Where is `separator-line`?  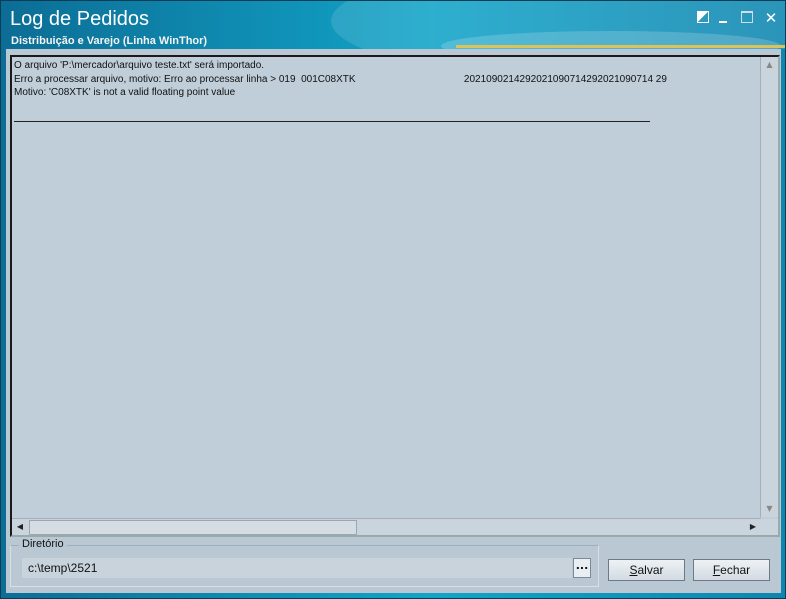
separator-line is located at coordinates (332, 121).